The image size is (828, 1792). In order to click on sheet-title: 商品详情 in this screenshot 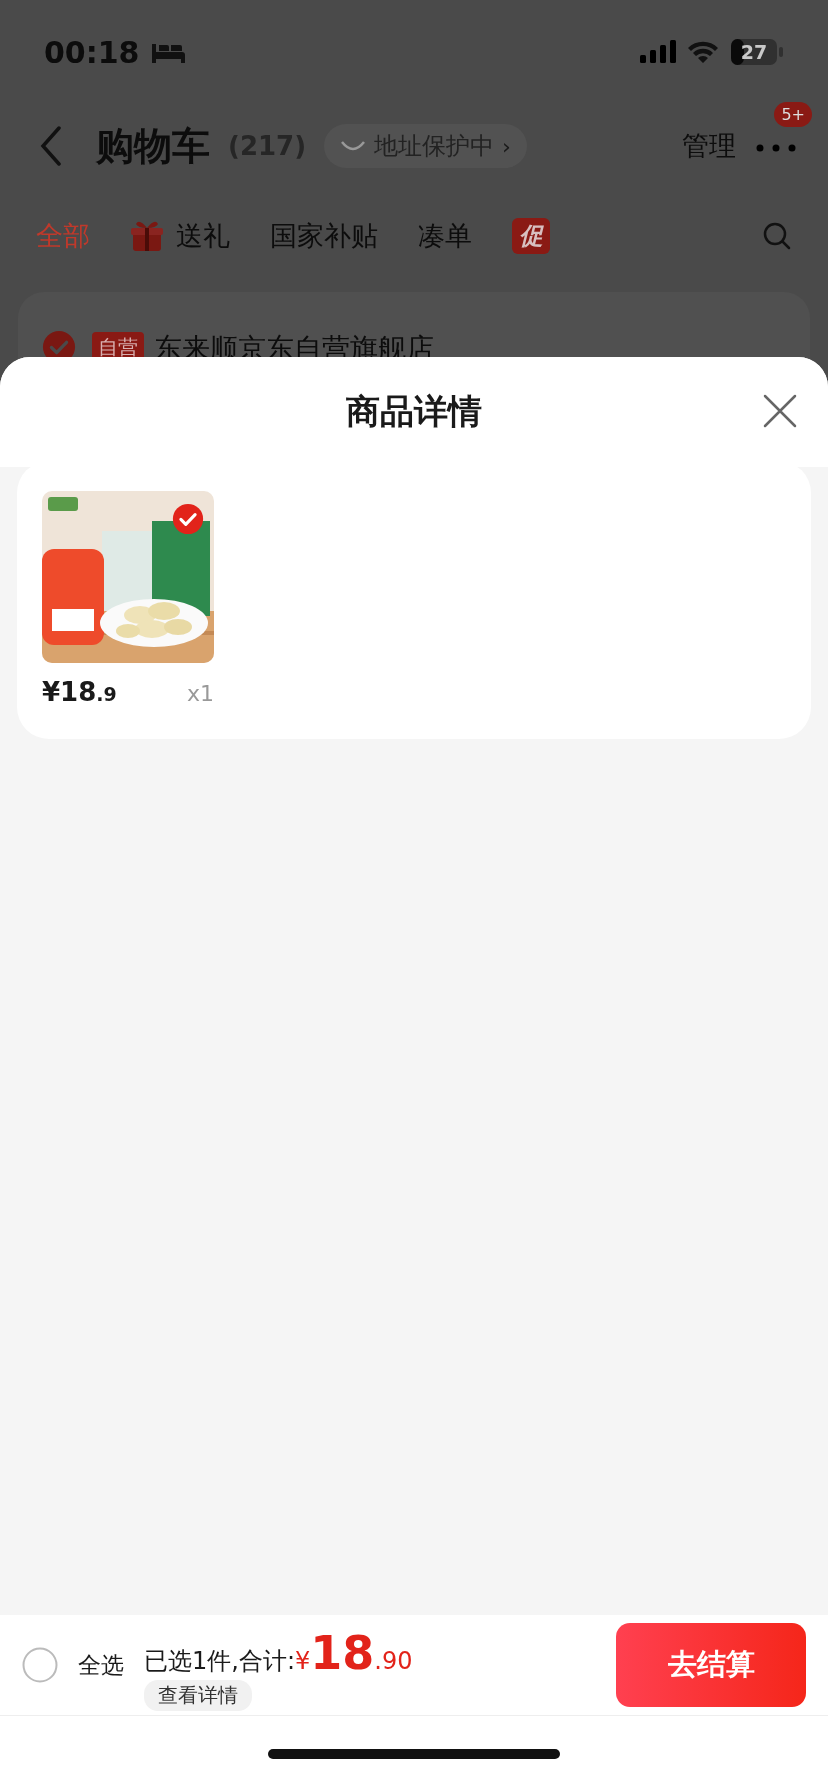, I will do `click(414, 411)`.